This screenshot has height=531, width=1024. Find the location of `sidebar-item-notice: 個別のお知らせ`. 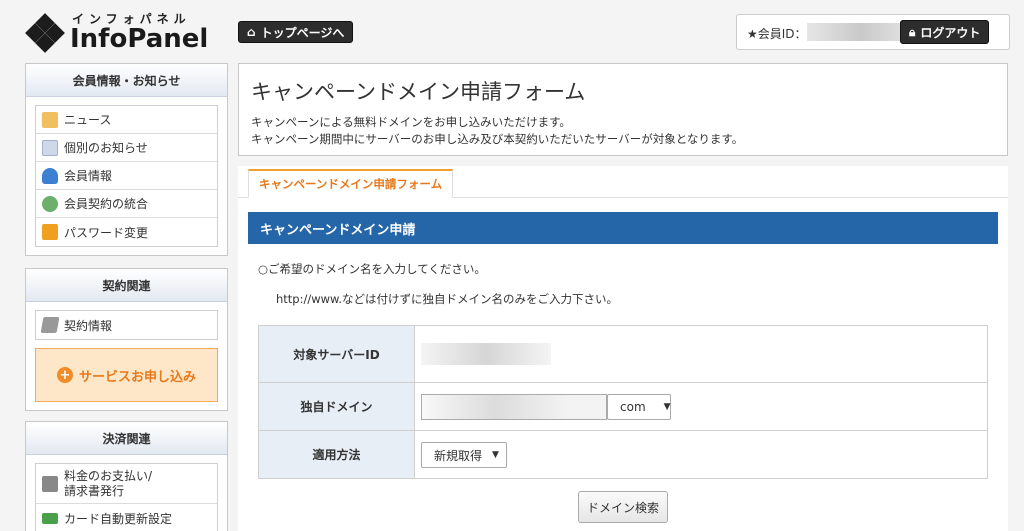

sidebar-item-notice: 個別のお知らせ is located at coordinates (126, 148).